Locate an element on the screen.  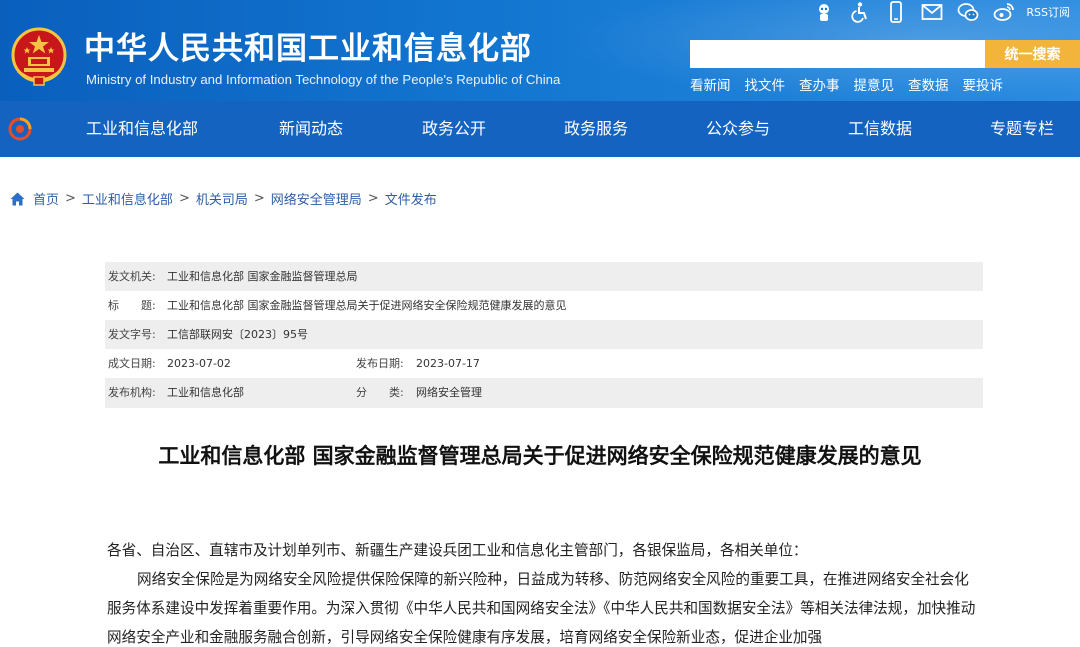
main-nav: 工业和信息化部 新闻动态 政务公开 政务服务 公众参与 工信数据 专题专栏 is located at coordinates (540, 129).